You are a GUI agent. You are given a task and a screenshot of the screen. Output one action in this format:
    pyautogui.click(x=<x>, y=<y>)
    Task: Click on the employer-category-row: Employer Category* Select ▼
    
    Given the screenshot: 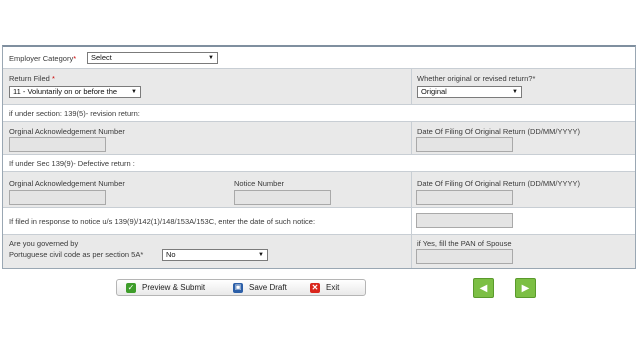 What is the action you would take?
    pyautogui.click(x=319, y=58)
    